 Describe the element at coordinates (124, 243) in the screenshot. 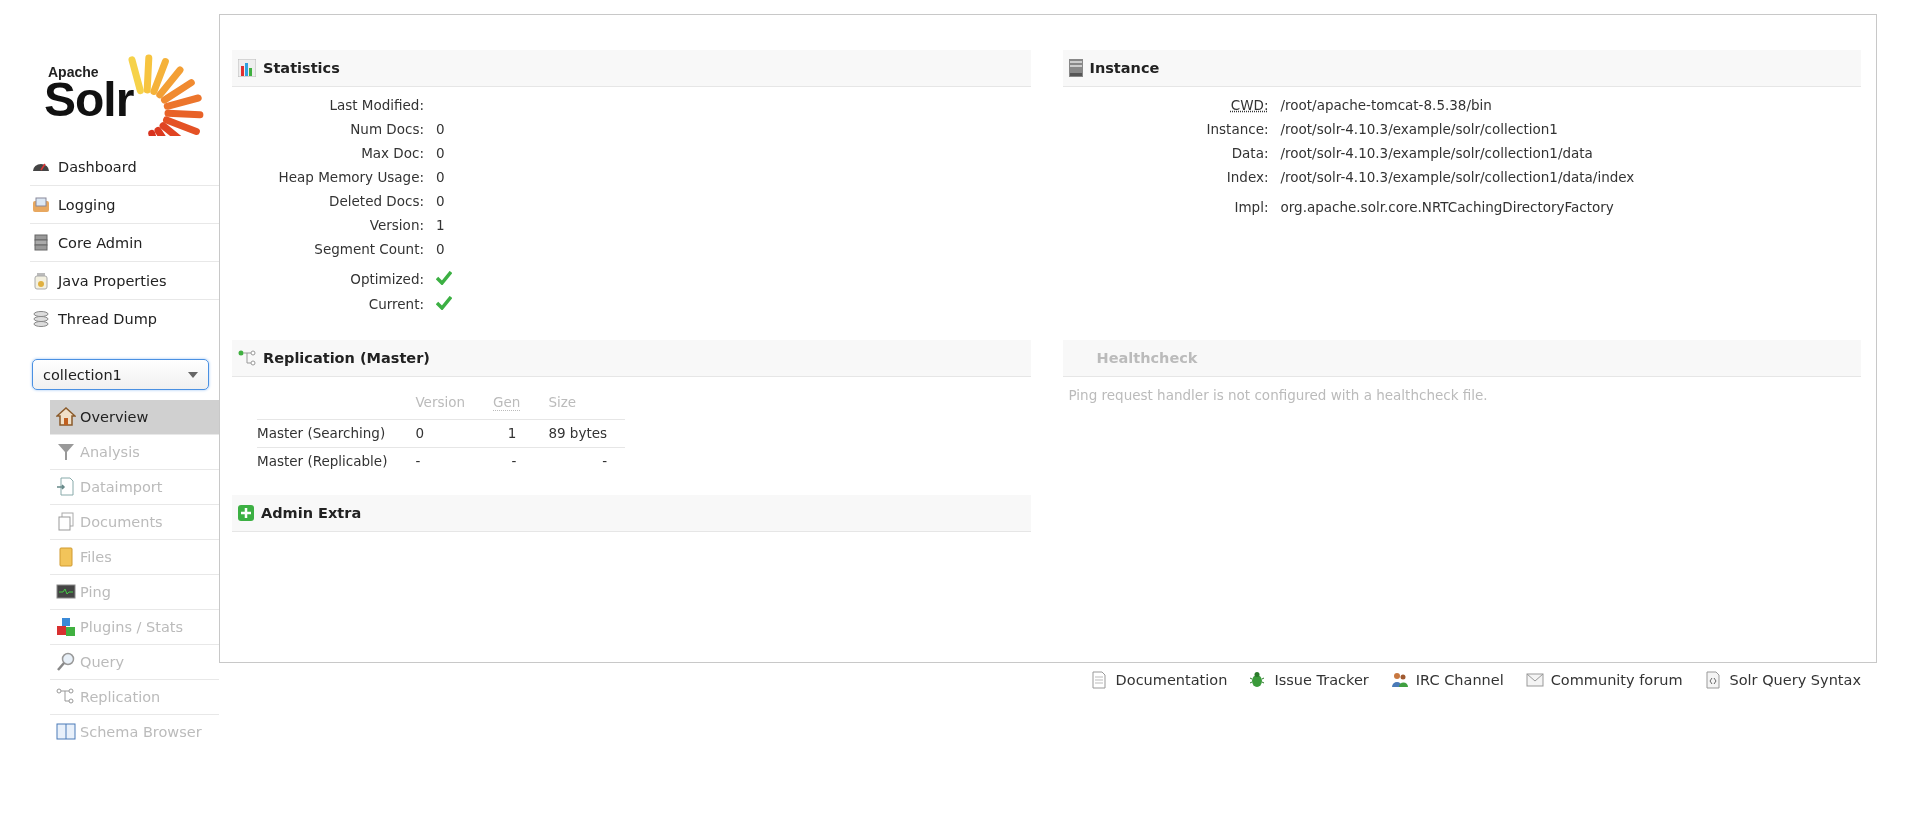

I see `nav-link: Core Admin` at that location.